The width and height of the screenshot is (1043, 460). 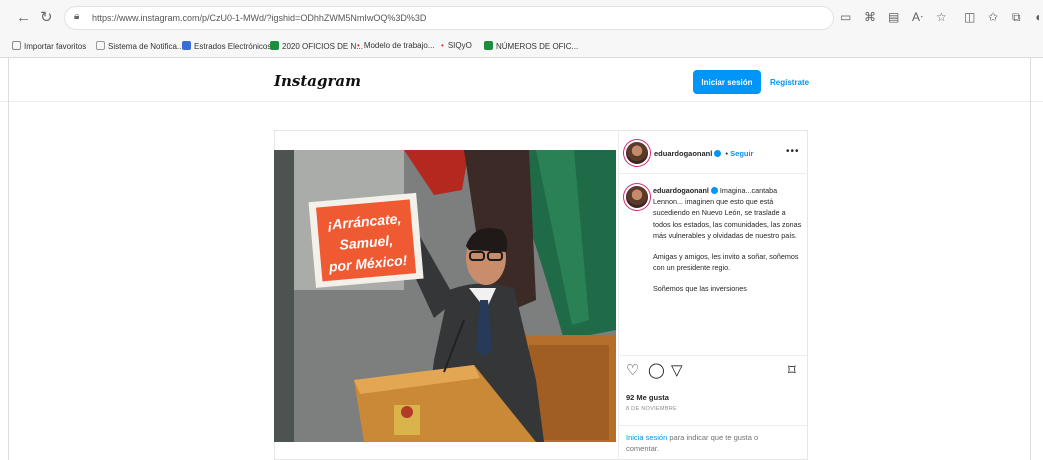 What do you see at coordinates (969, 17) in the screenshot?
I see `split-screen-icon: ◫` at bounding box center [969, 17].